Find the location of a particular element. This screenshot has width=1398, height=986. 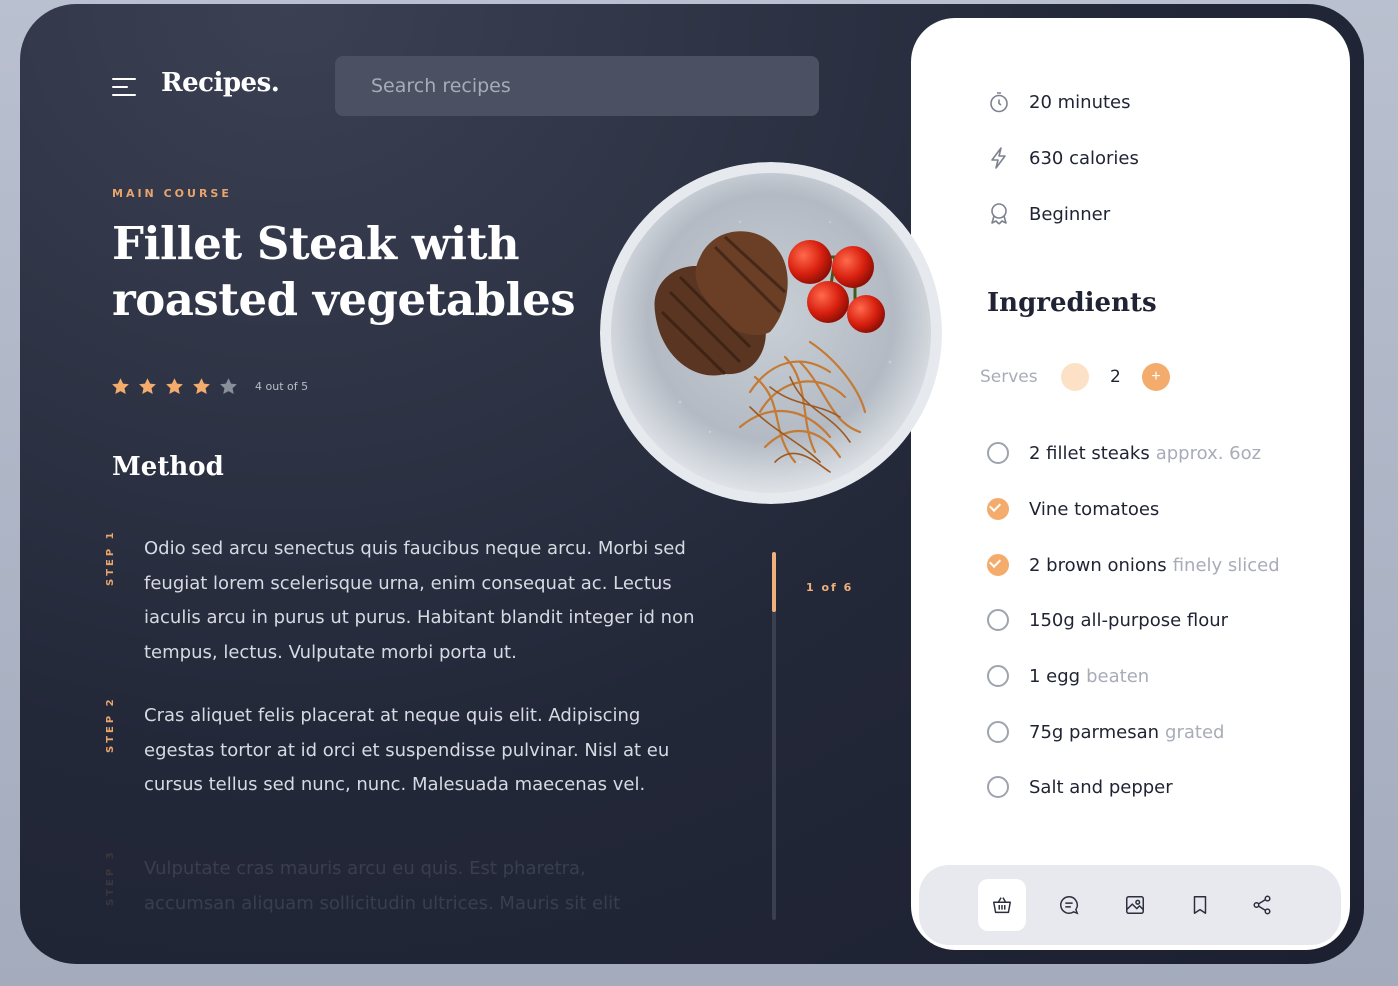

ingredient-item: 1 egg beaten is located at coordinates (1068, 676).